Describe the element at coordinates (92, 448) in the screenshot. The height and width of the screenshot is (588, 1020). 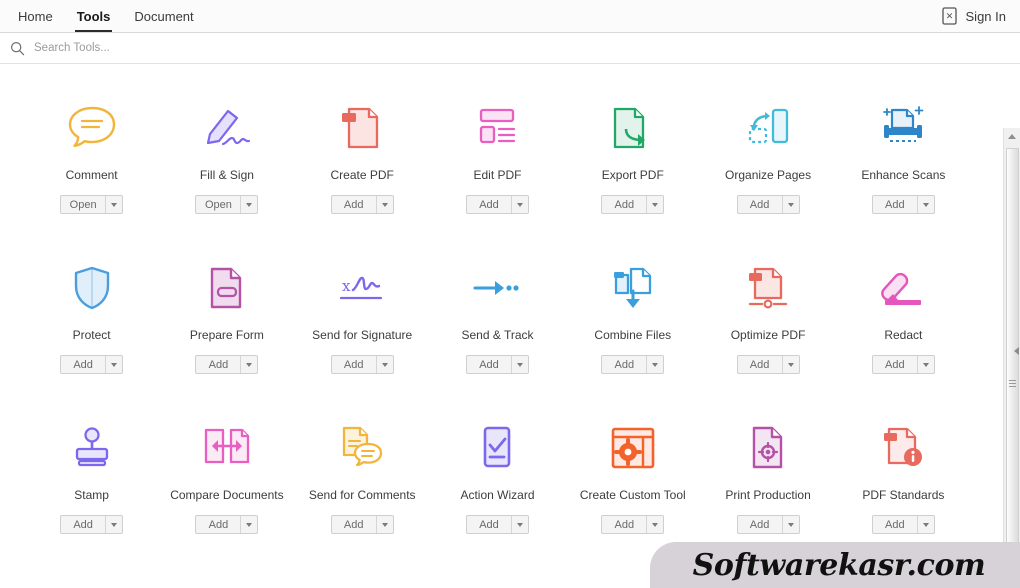
I see `stamp-icon` at that location.